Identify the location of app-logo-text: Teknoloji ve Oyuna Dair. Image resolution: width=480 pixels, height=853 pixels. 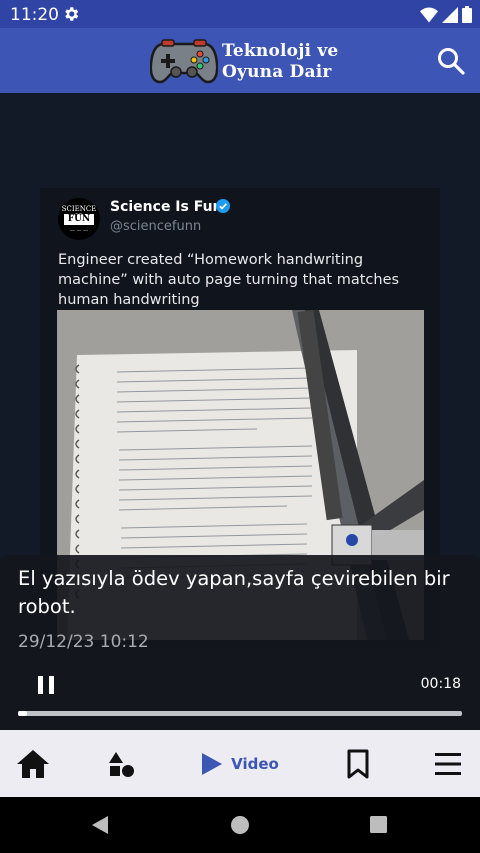
(280, 62).